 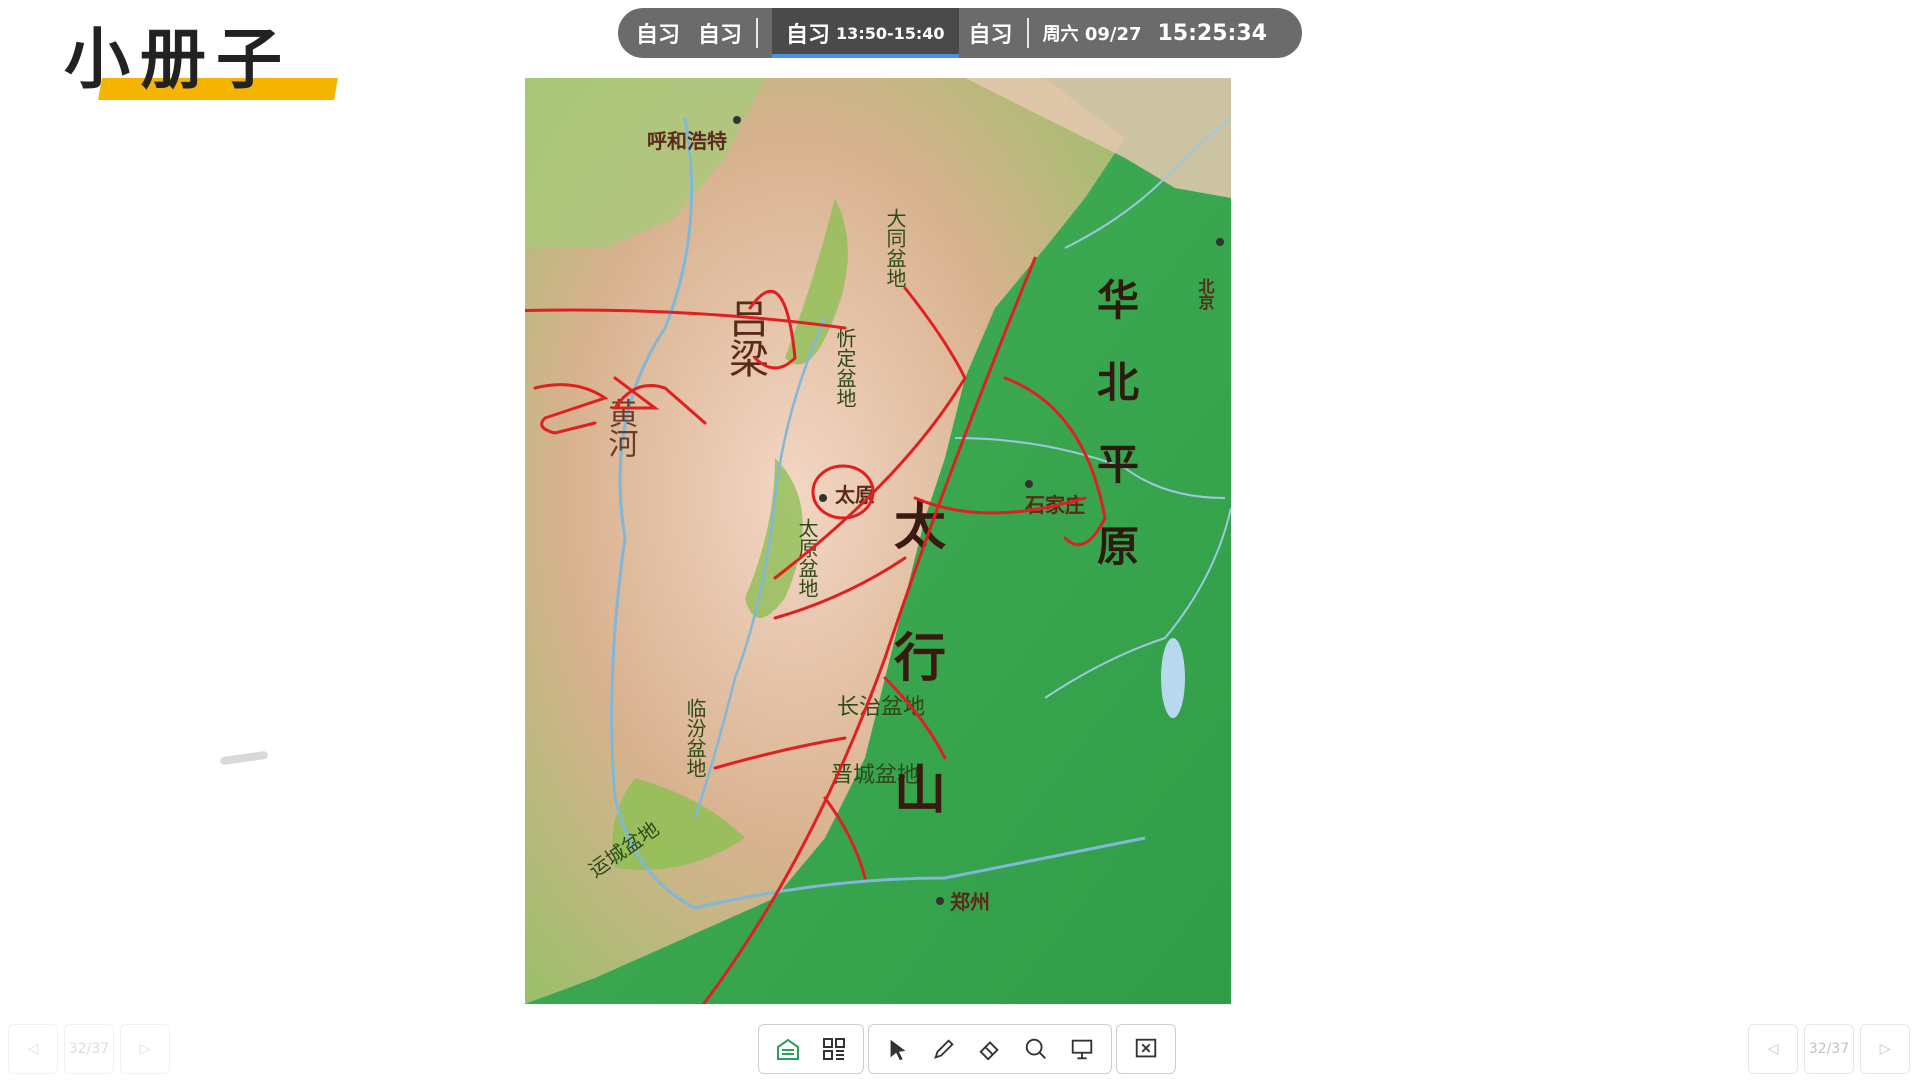 I want to click on toolbar-group-left, so click(x=811, y=1049).